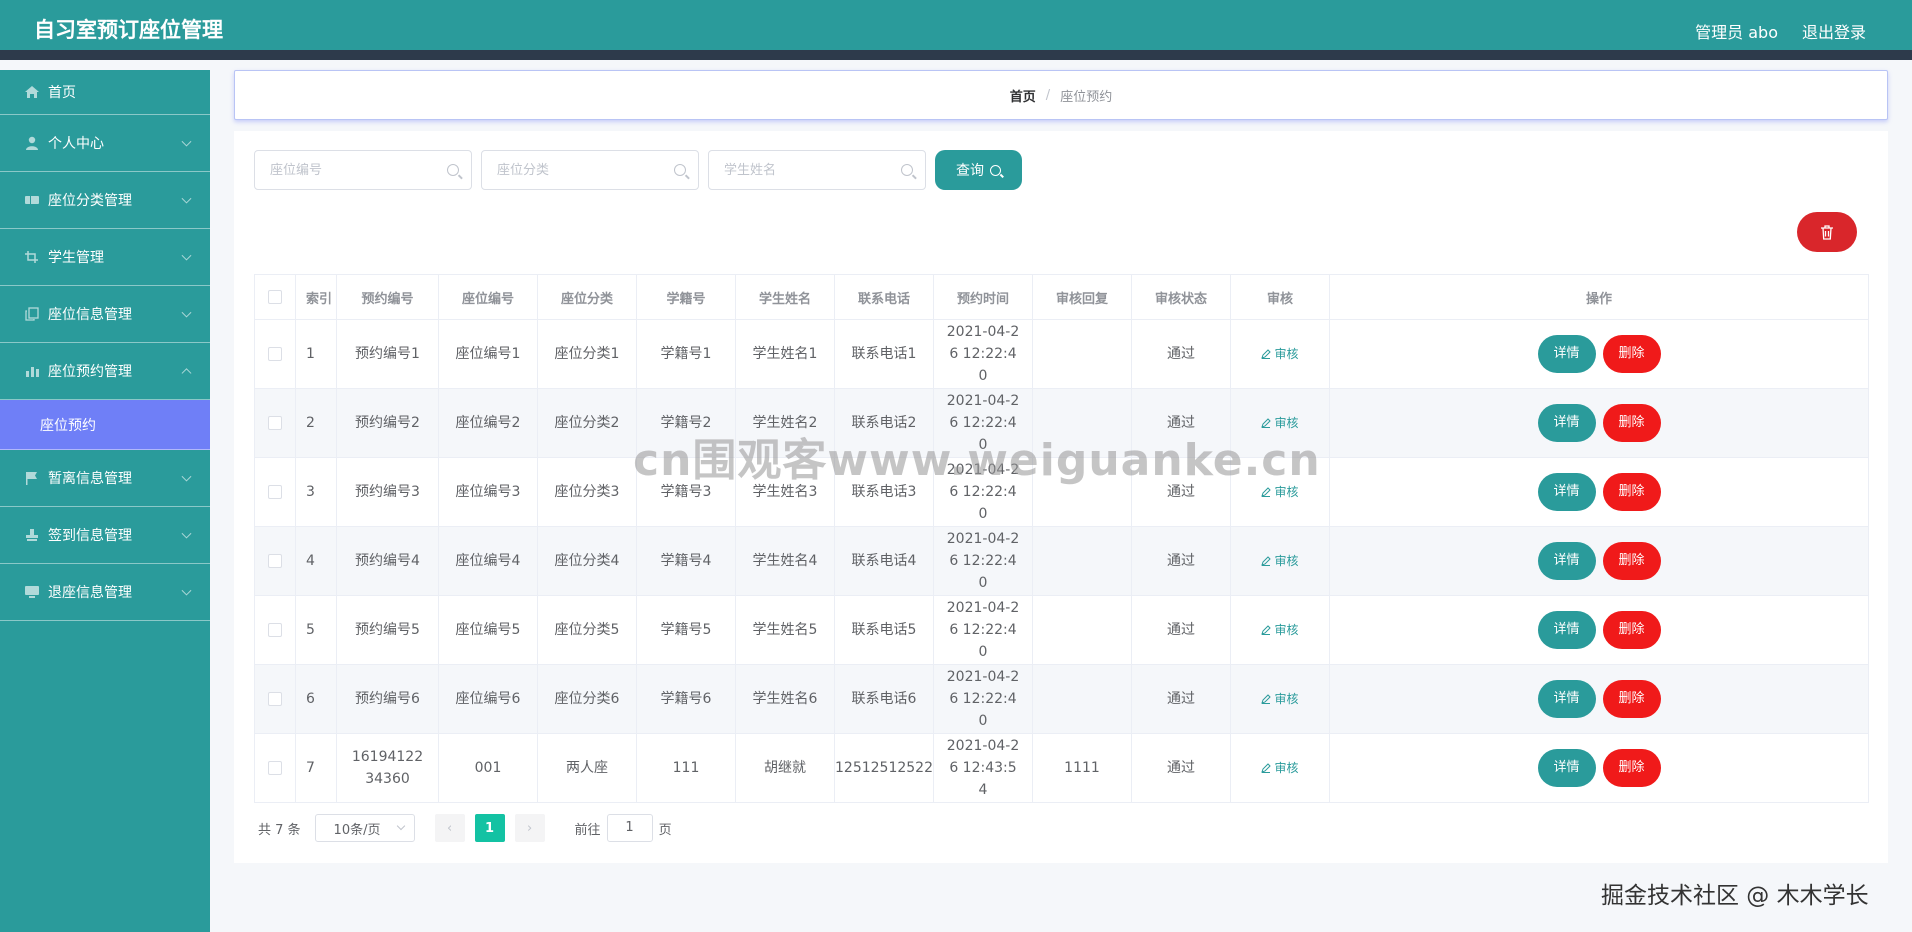 Image resolution: width=1912 pixels, height=932 pixels. I want to click on student-name-input, so click(799, 170).